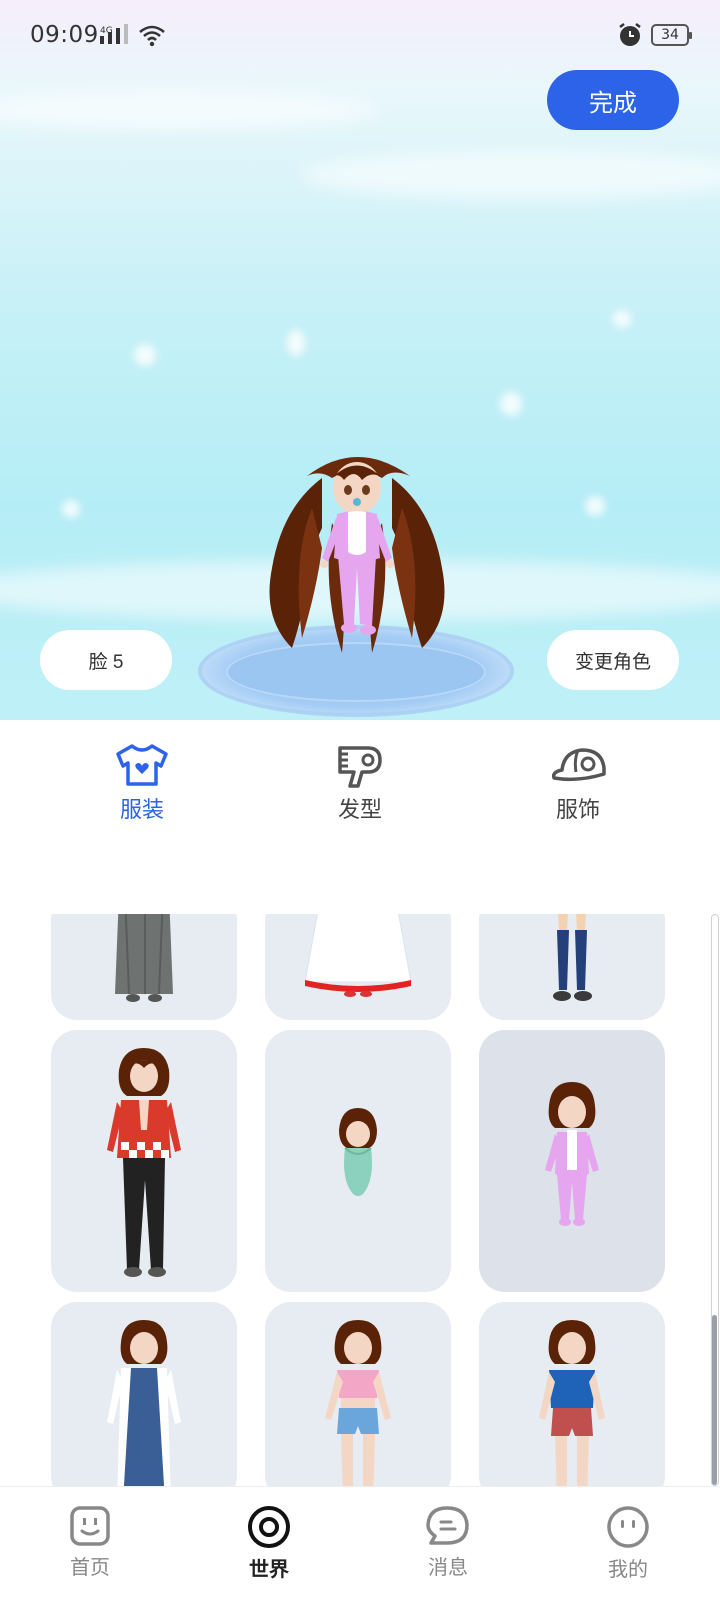 The image size is (720, 1600). What do you see at coordinates (572, 1403) in the screenshot?
I see `blue-top-red-shorts-outfit` at bounding box center [572, 1403].